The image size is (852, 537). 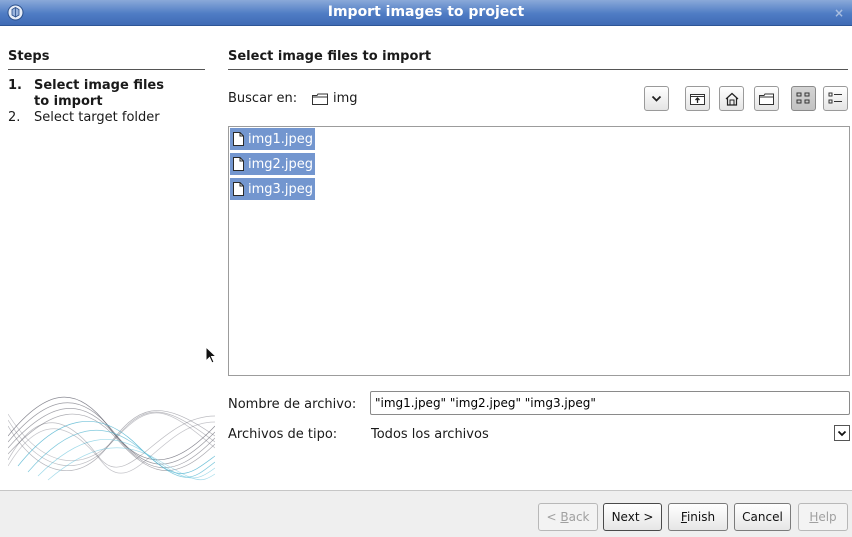 I want to click on step-item: 2. Select target folder, so click(x=108, y=118).